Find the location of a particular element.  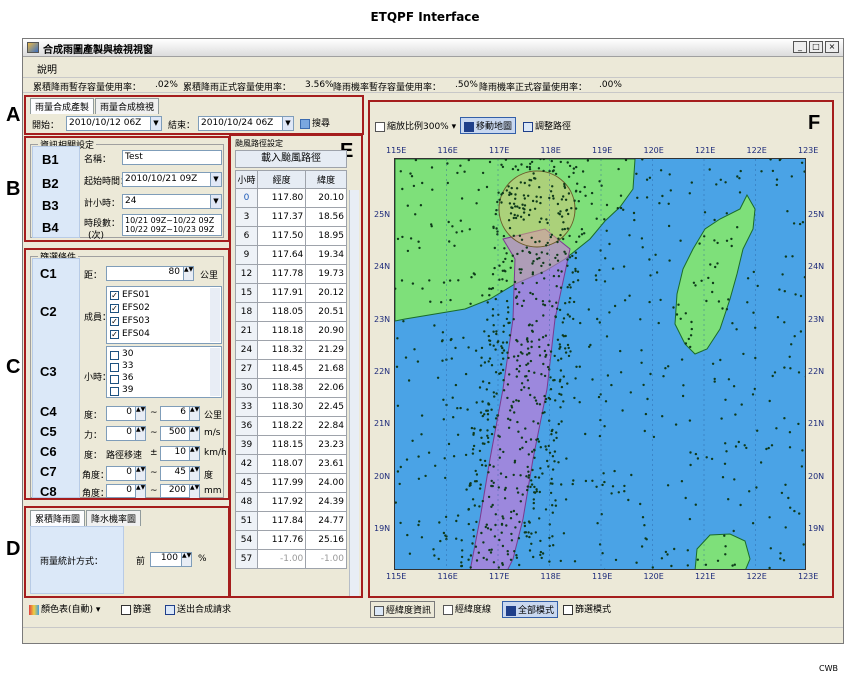

adjust-track-button: 調整路徑 is located at coordinates (547, 125).